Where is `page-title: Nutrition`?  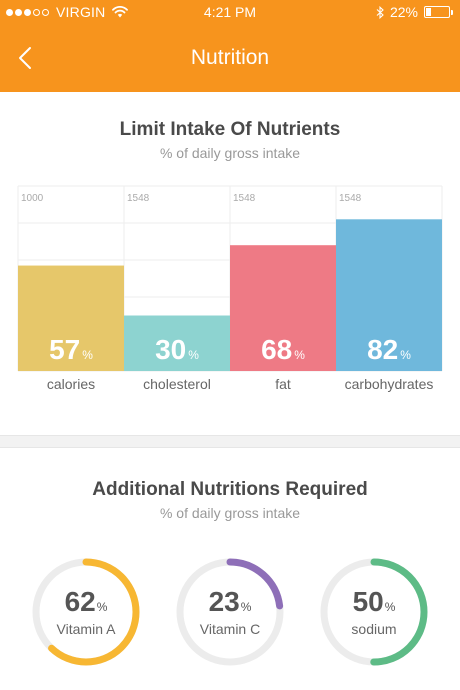
page-title: Nutrition is located at coordinates (230, 57).